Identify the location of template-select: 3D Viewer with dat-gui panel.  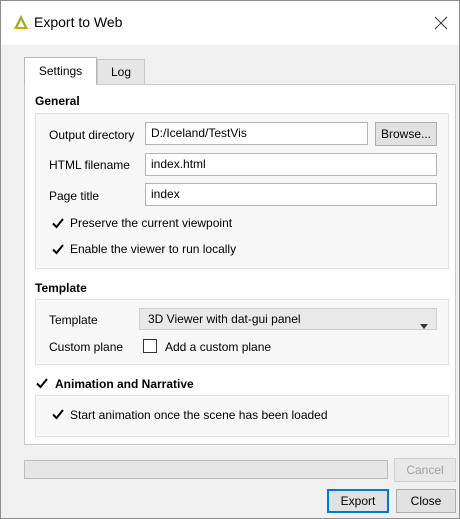
(288, 319).